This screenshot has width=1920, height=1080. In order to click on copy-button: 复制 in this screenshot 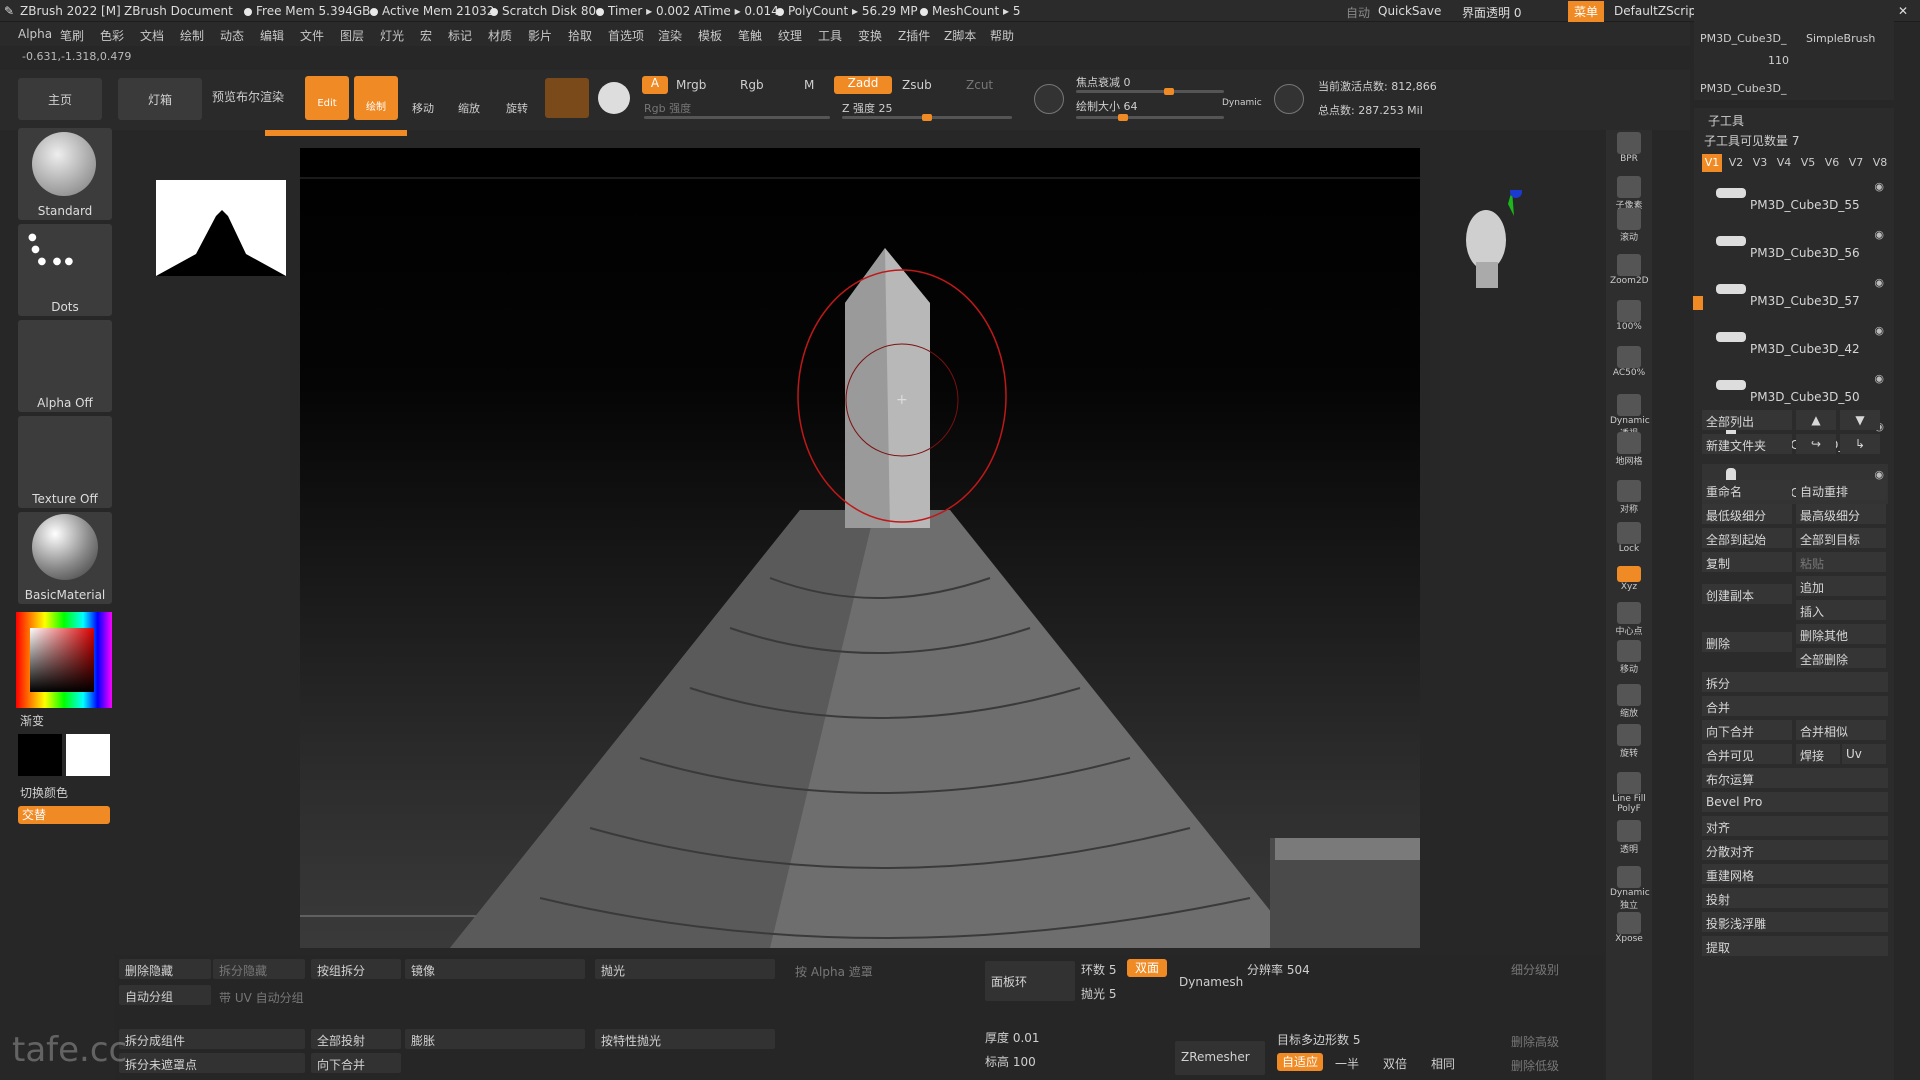, I will do `click(1747, 562)`.